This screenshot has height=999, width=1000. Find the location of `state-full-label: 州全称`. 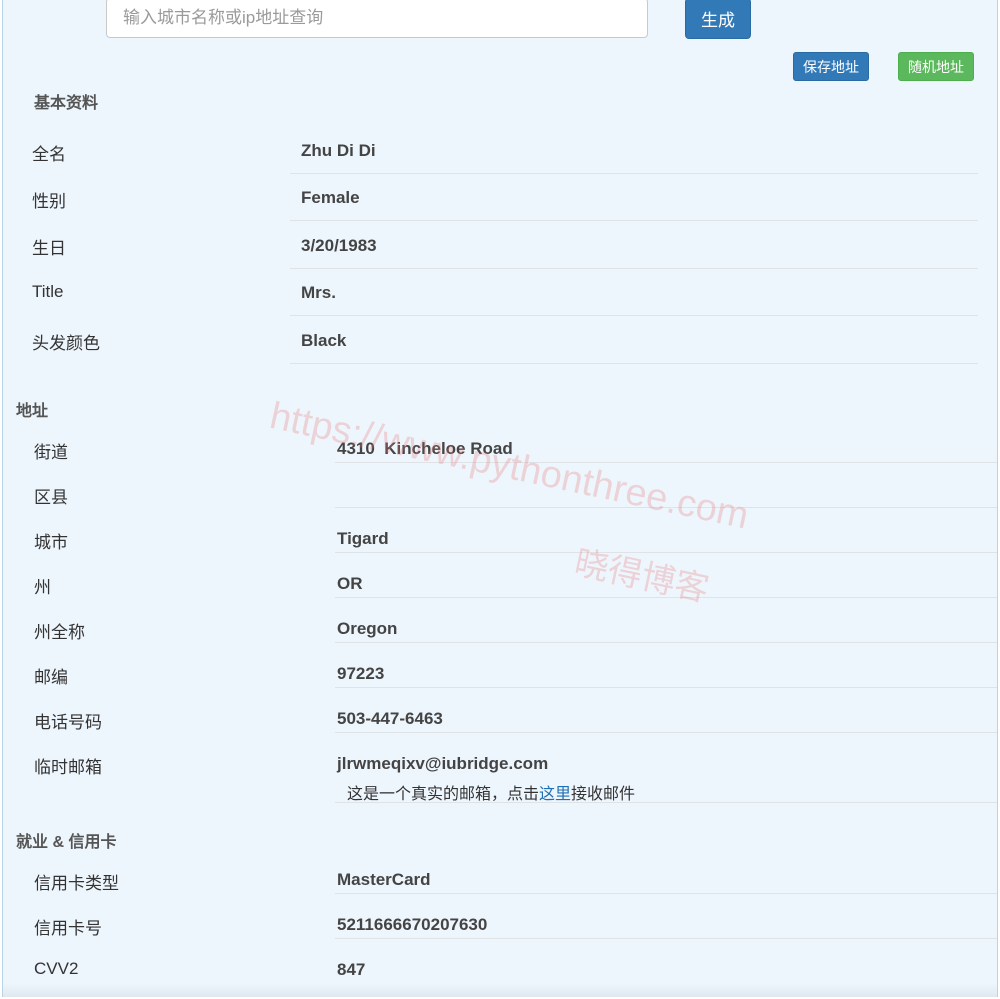

state-full-label: 州全称 is located at coordinates (59, 632).